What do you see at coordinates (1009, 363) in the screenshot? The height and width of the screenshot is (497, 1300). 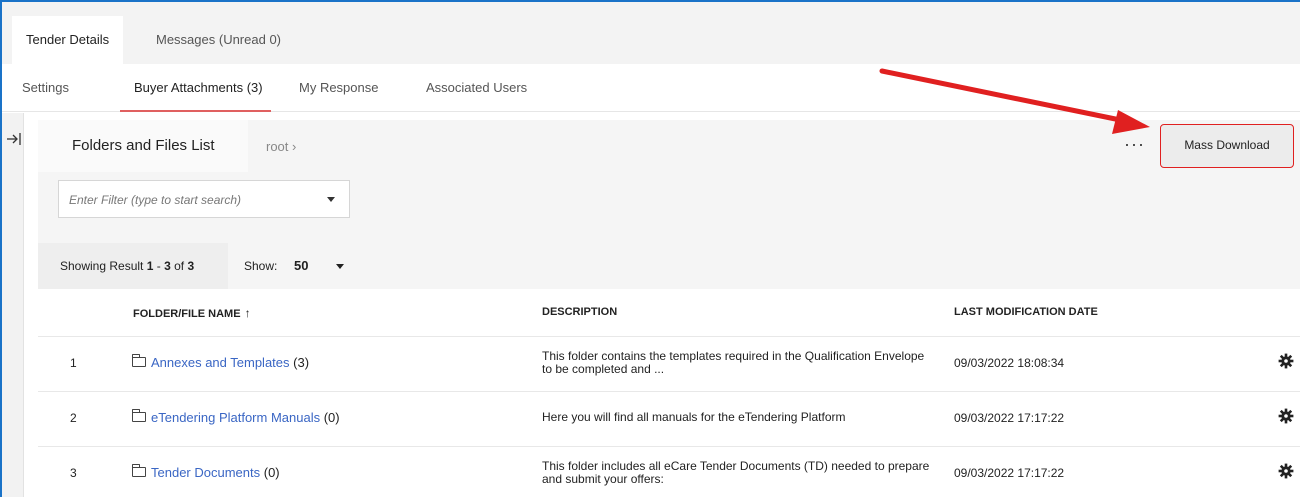 I see `row-date: 09/03/2022 18:08:34` at bounding box center [1009, 363].